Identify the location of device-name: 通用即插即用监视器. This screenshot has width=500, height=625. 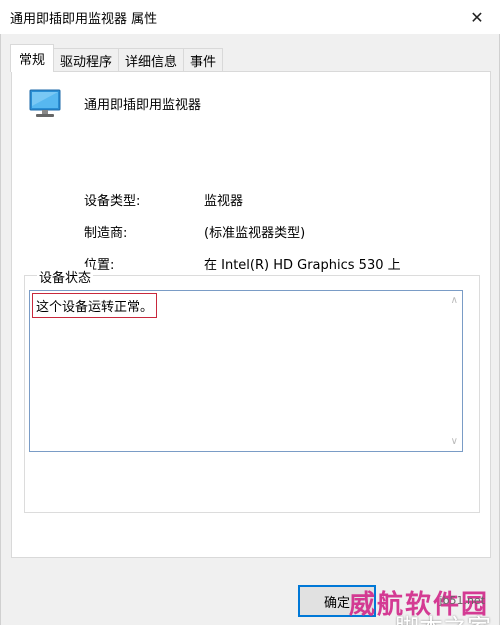
(143, 105).